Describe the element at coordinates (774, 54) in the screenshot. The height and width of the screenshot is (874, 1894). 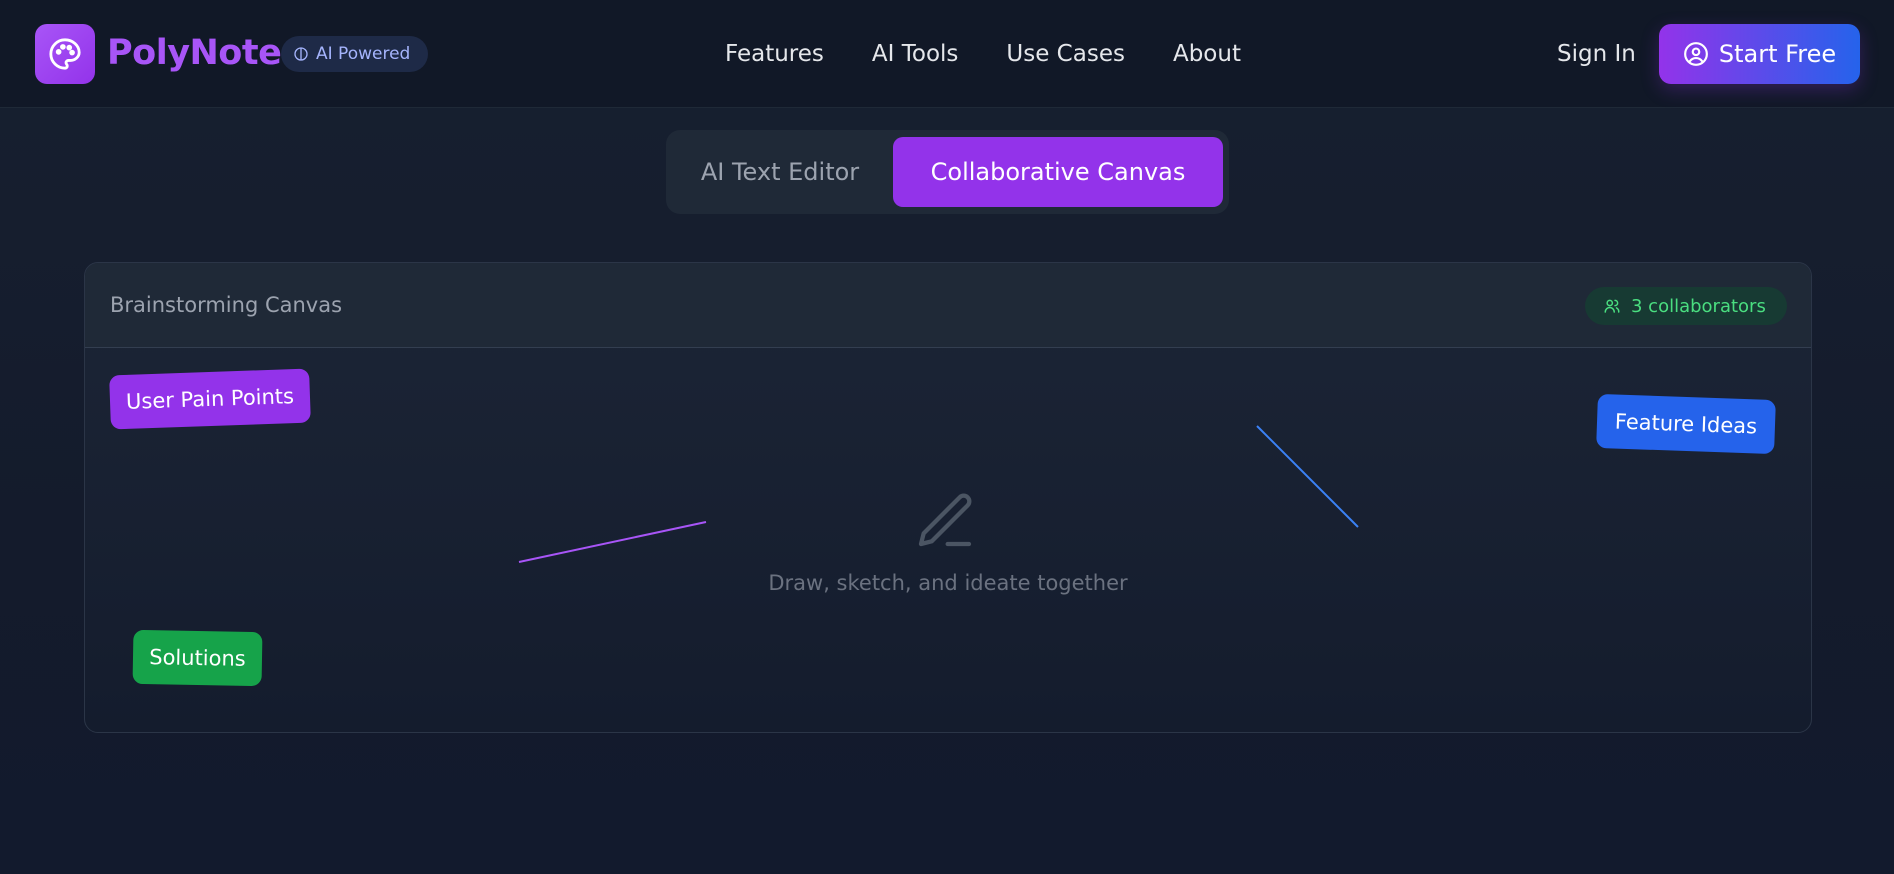
I see `nav-features: Features` at that location.